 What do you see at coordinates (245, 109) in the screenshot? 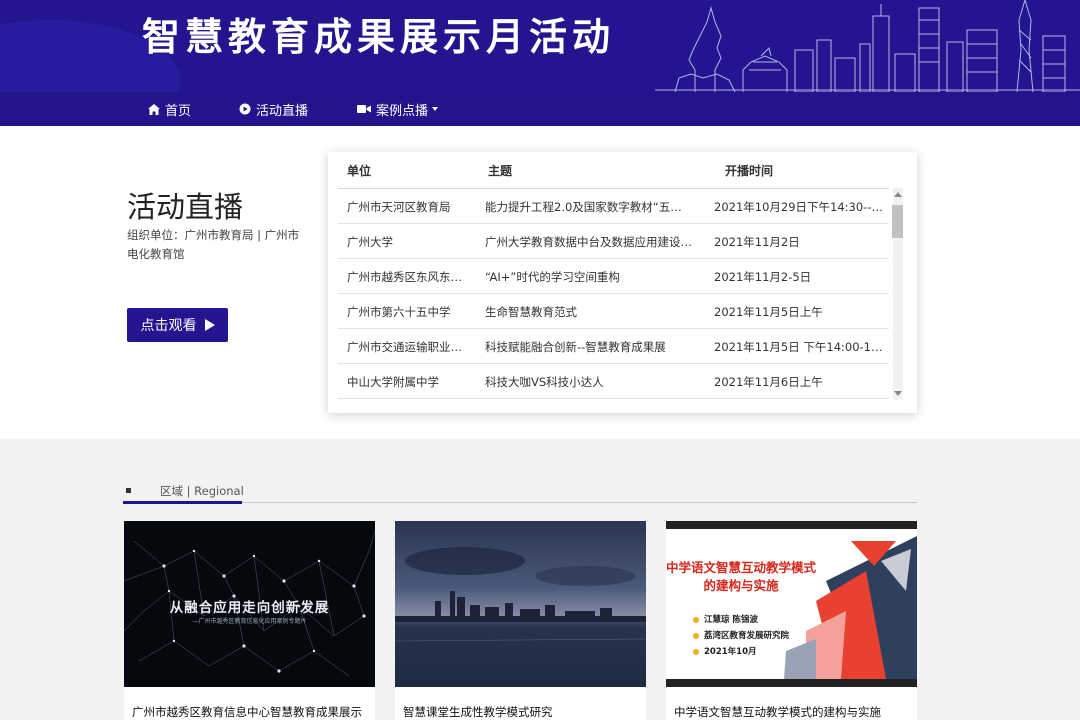
I see `play-circle-icon` at bounding box center [245, 109].